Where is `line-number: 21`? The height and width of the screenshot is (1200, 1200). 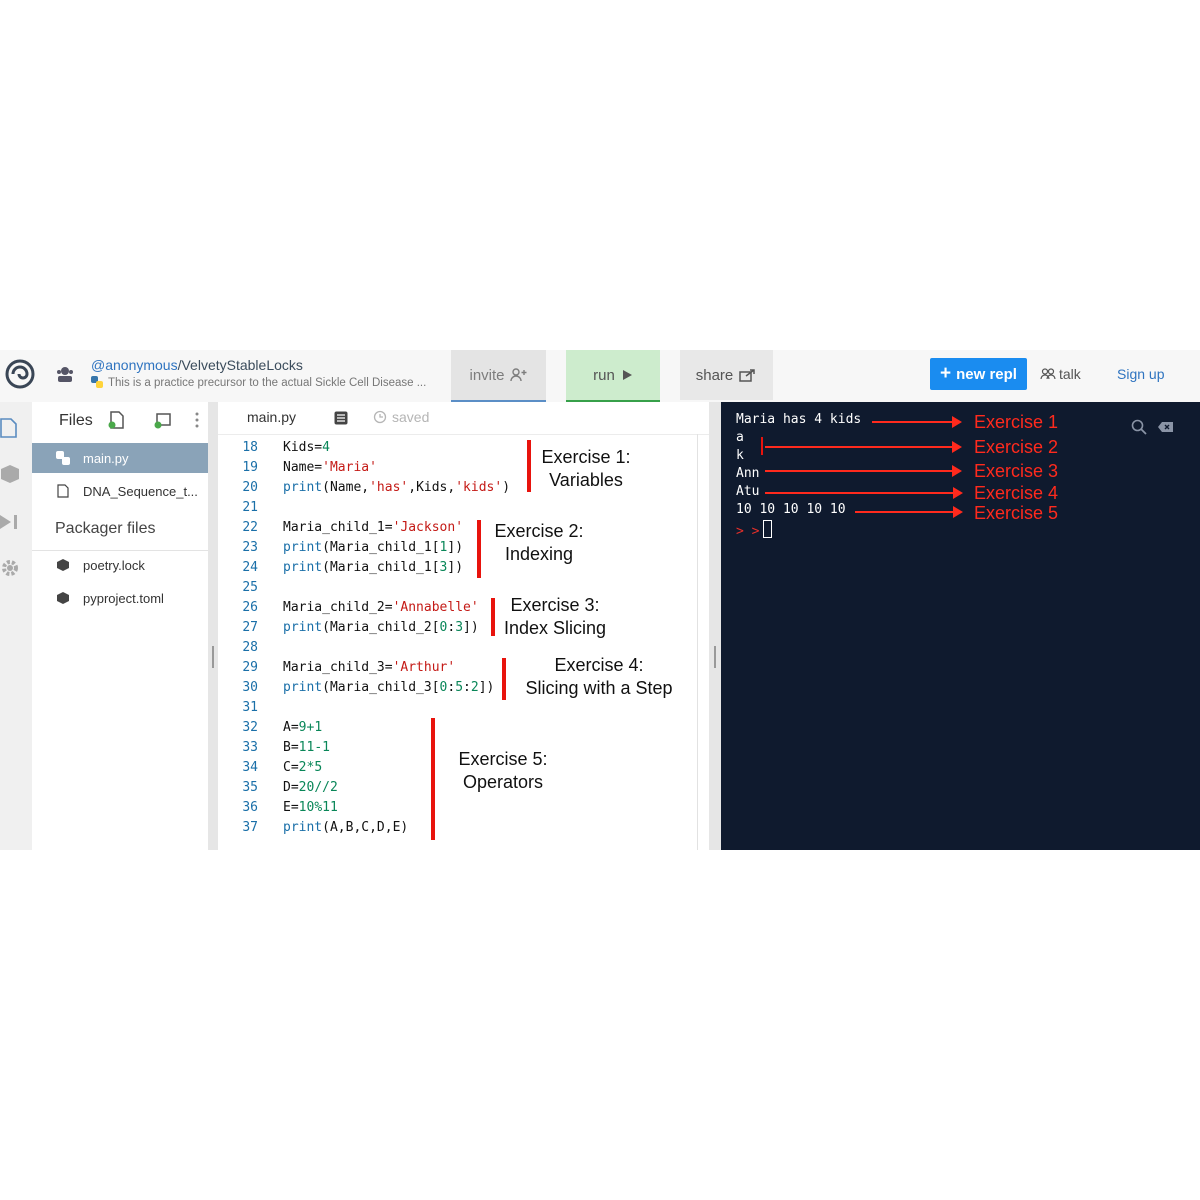 line-number: 21 is located at coordinates (250, 507).